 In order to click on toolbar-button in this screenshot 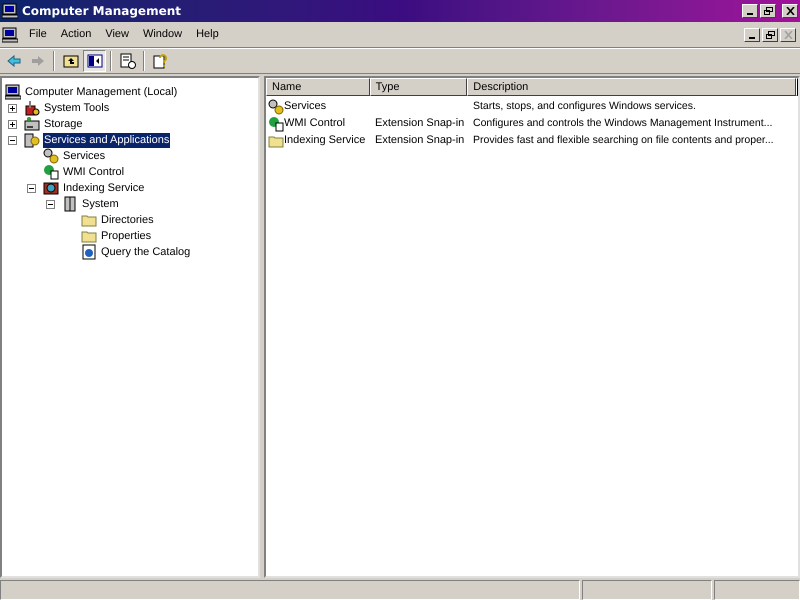, I will do `click(94, 61)`.